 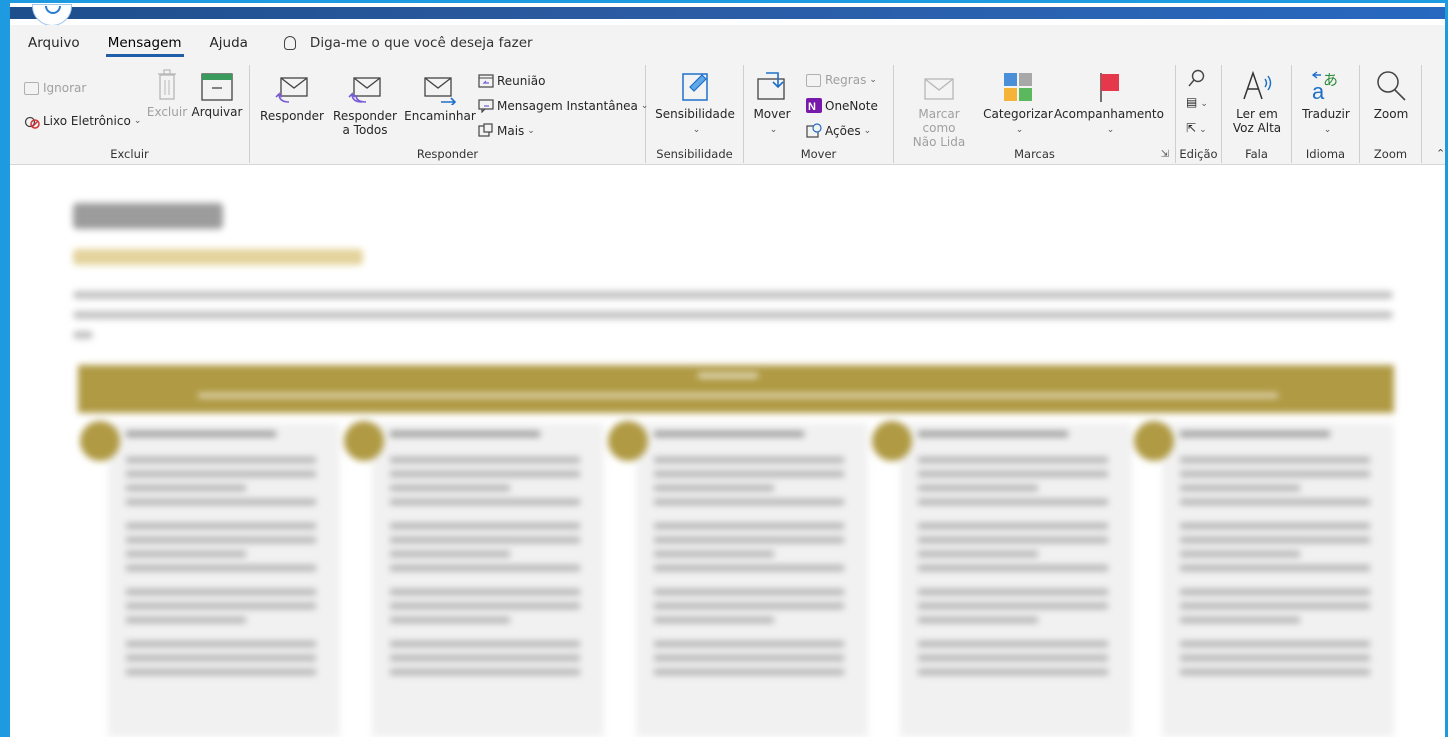 What do you see at coordinates (842, 105) in the screenshot?
I see `onenote-button: N OneNote` at bounding box center [842, 105].